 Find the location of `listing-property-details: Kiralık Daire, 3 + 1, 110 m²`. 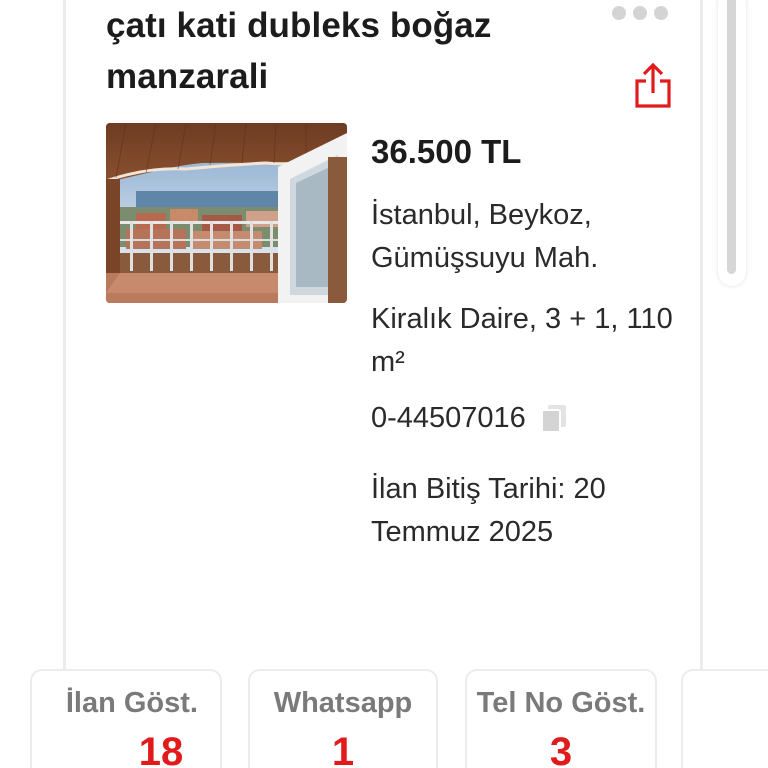

listing-property-details: Kiralık Daire, 3 + 1, 110 m² is located at coordinates (522, 340).